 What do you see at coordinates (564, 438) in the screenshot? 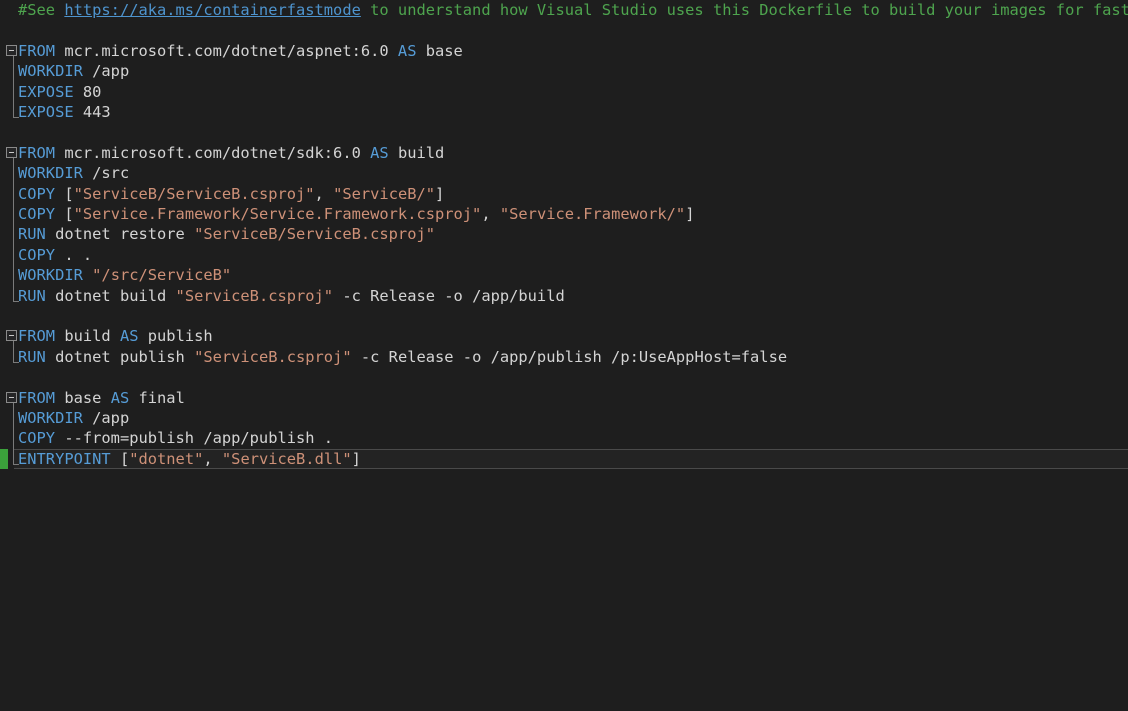
I see `code-line: COPY --from=publish /app/publish .` at bounding box center [564, 438].